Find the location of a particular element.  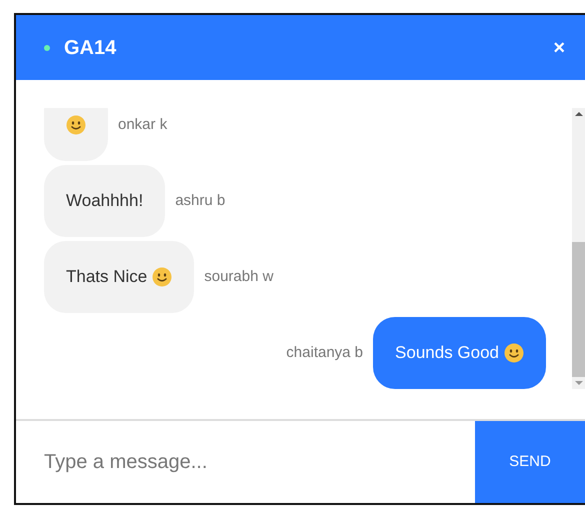

author-name: ashru b is located at coordinates (200, 200).